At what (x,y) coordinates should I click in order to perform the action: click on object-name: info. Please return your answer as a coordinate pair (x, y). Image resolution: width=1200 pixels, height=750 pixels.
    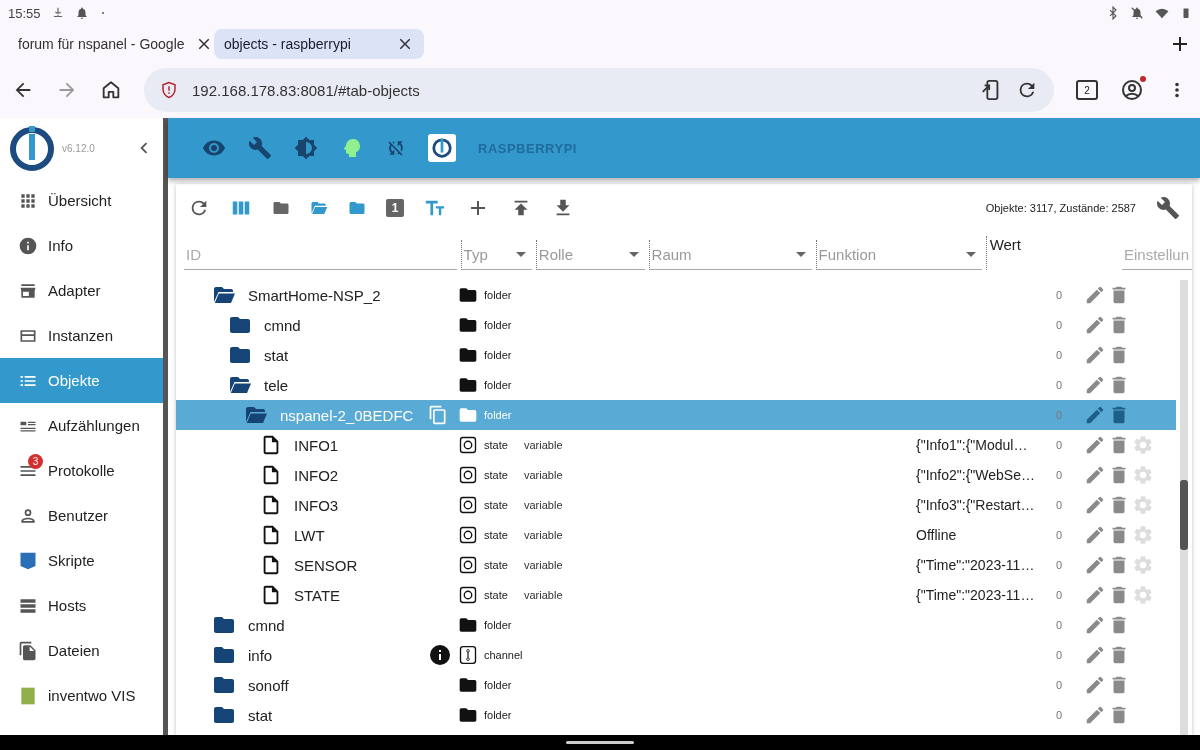
    Looking at the image, I should click on (260, 655).